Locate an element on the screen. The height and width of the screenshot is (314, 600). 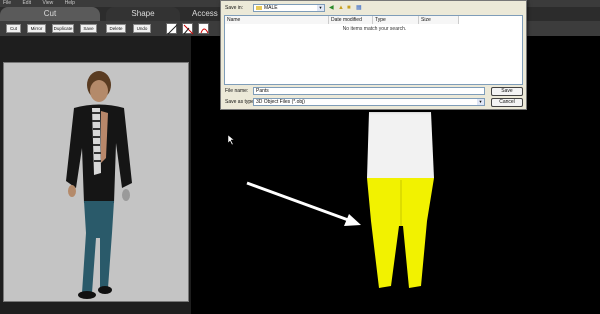
up-folder-icon: ▲ is located at coordinates (341, 8).